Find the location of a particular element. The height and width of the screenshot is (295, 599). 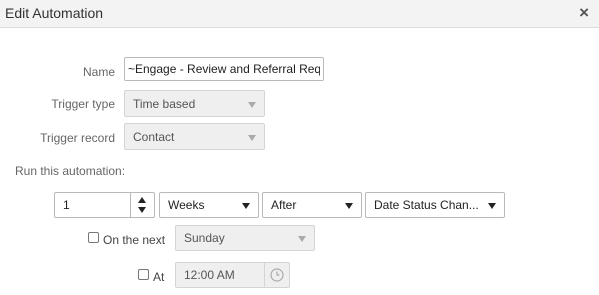

relation-select: After is located at coordinates (312, 205).